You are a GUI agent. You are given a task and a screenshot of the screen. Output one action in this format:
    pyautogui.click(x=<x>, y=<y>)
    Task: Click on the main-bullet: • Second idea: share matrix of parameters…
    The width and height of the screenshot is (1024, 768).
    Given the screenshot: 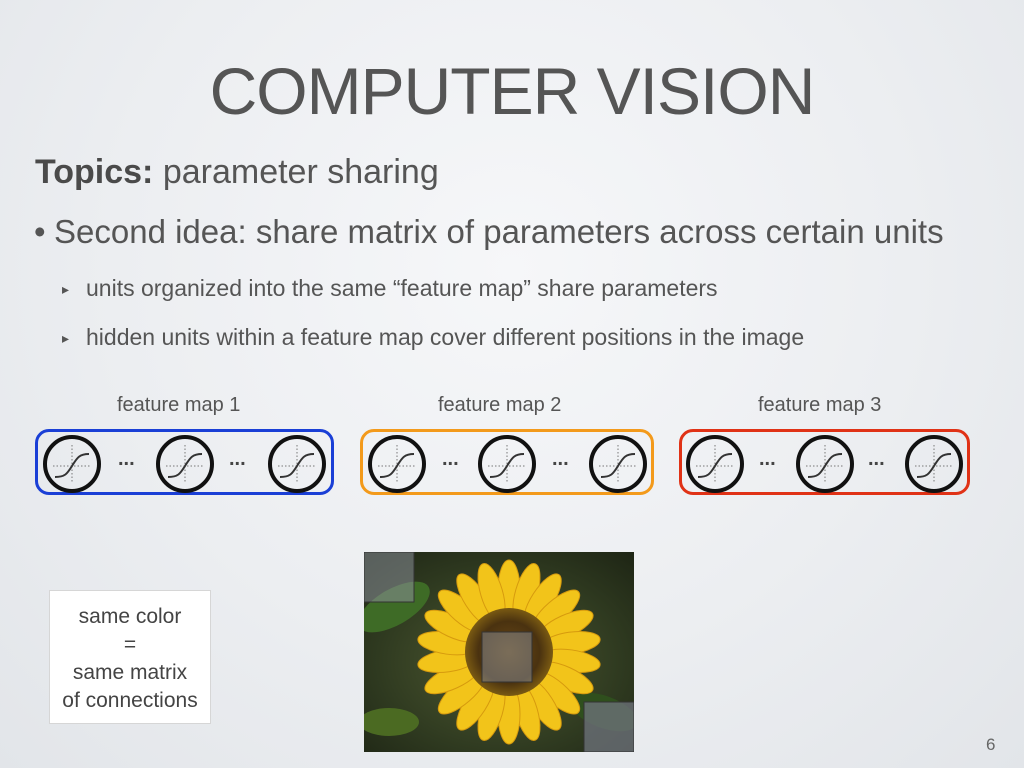 What is the action you would take?
    pyautogui.click(x=489, y=232)
    